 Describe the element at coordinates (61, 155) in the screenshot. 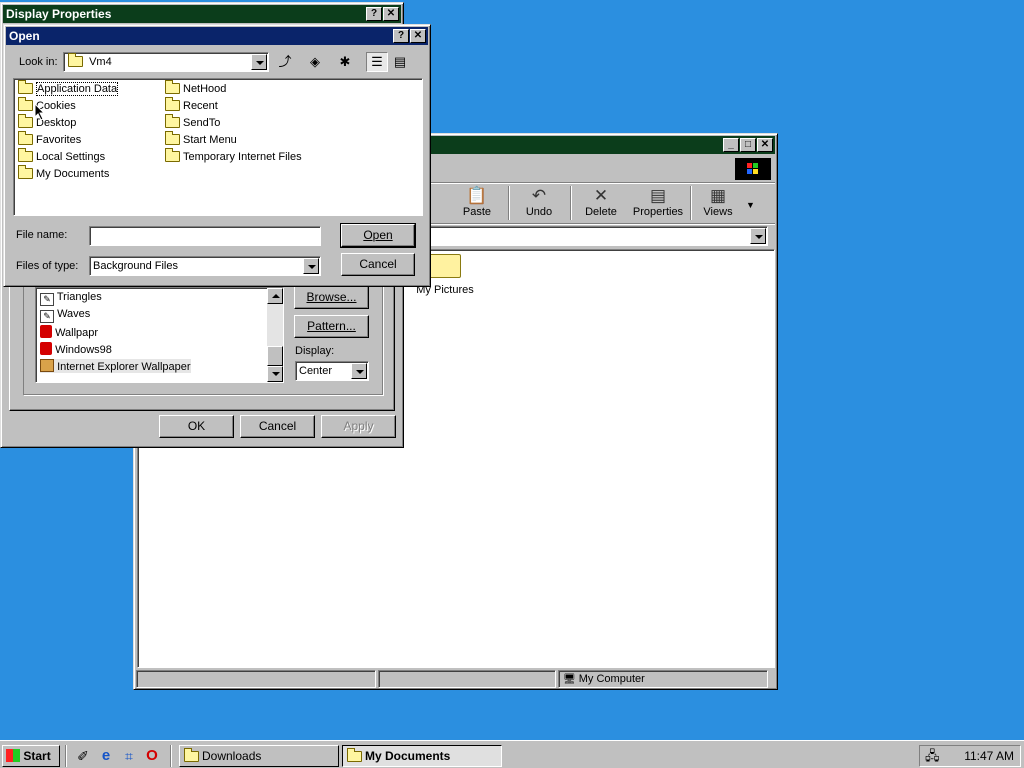

I see `folder-item: Local Settings` at that location.